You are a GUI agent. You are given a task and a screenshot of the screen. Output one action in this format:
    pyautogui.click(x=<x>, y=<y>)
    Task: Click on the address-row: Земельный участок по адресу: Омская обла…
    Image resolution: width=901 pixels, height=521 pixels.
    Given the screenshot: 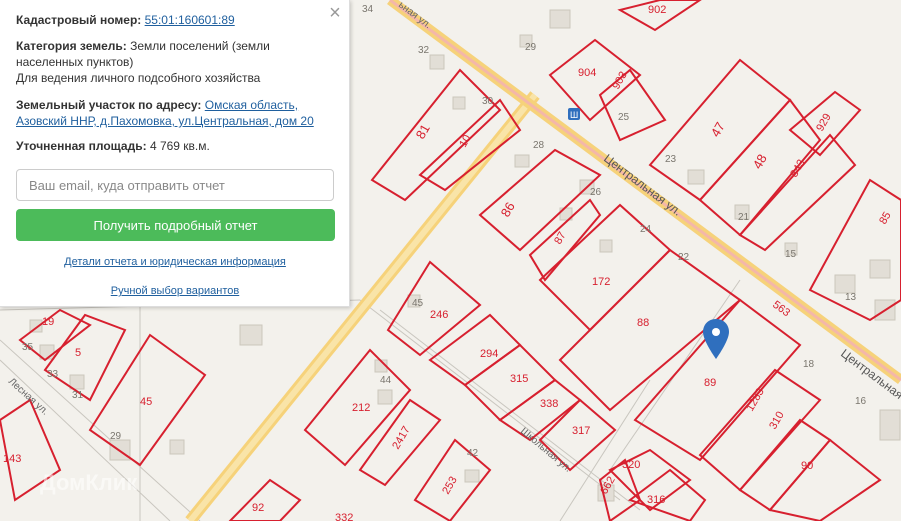 What is the action you would take?
    pyautogui.click(x=175, y=113)
    